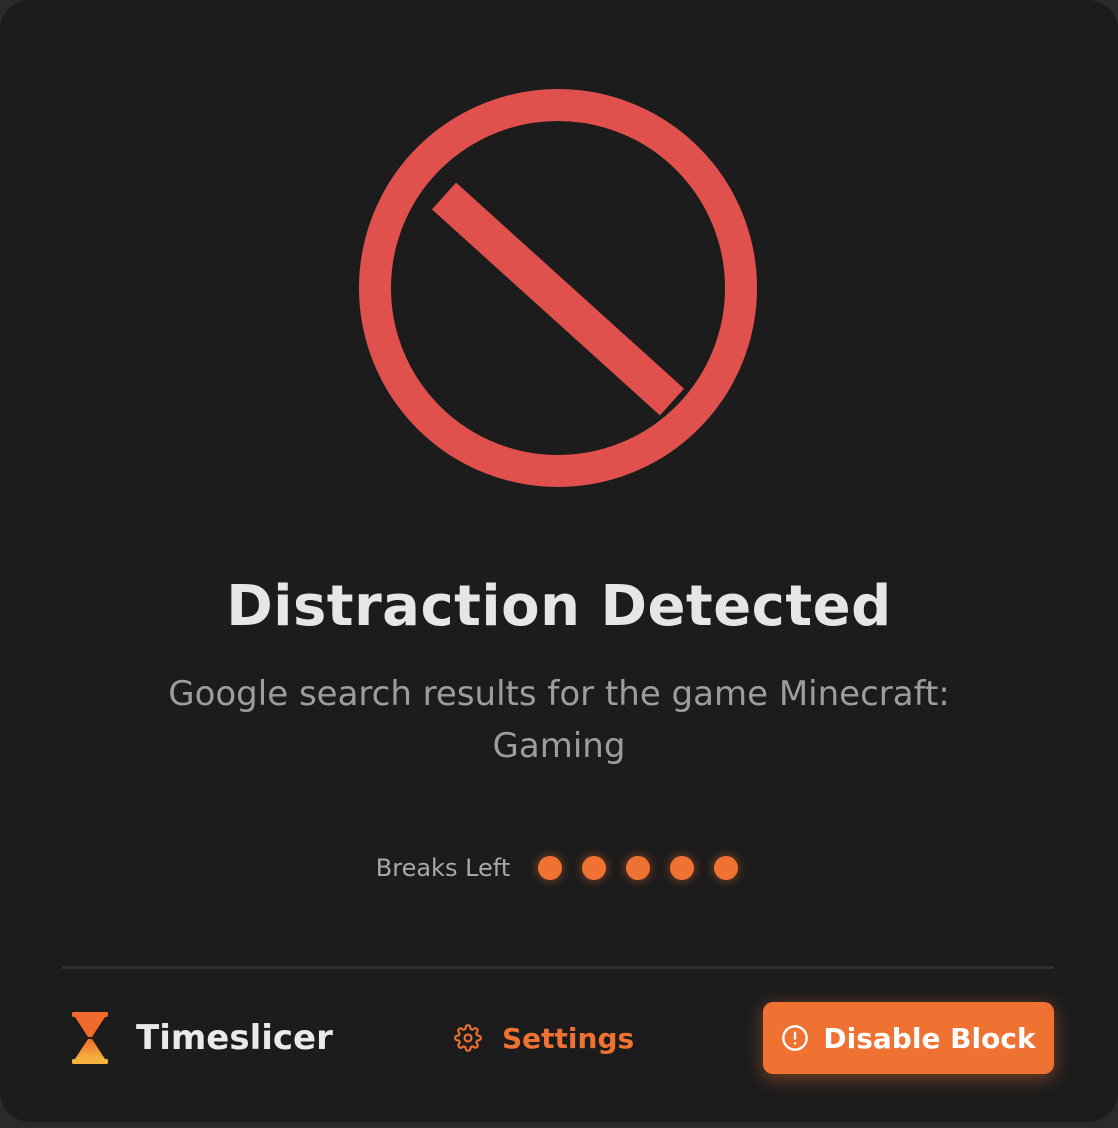  What do you see at coordinates (234, 1038) in the screenshot?
I see `brand-name: Timeslicer` at bounding box center [234, 1038].